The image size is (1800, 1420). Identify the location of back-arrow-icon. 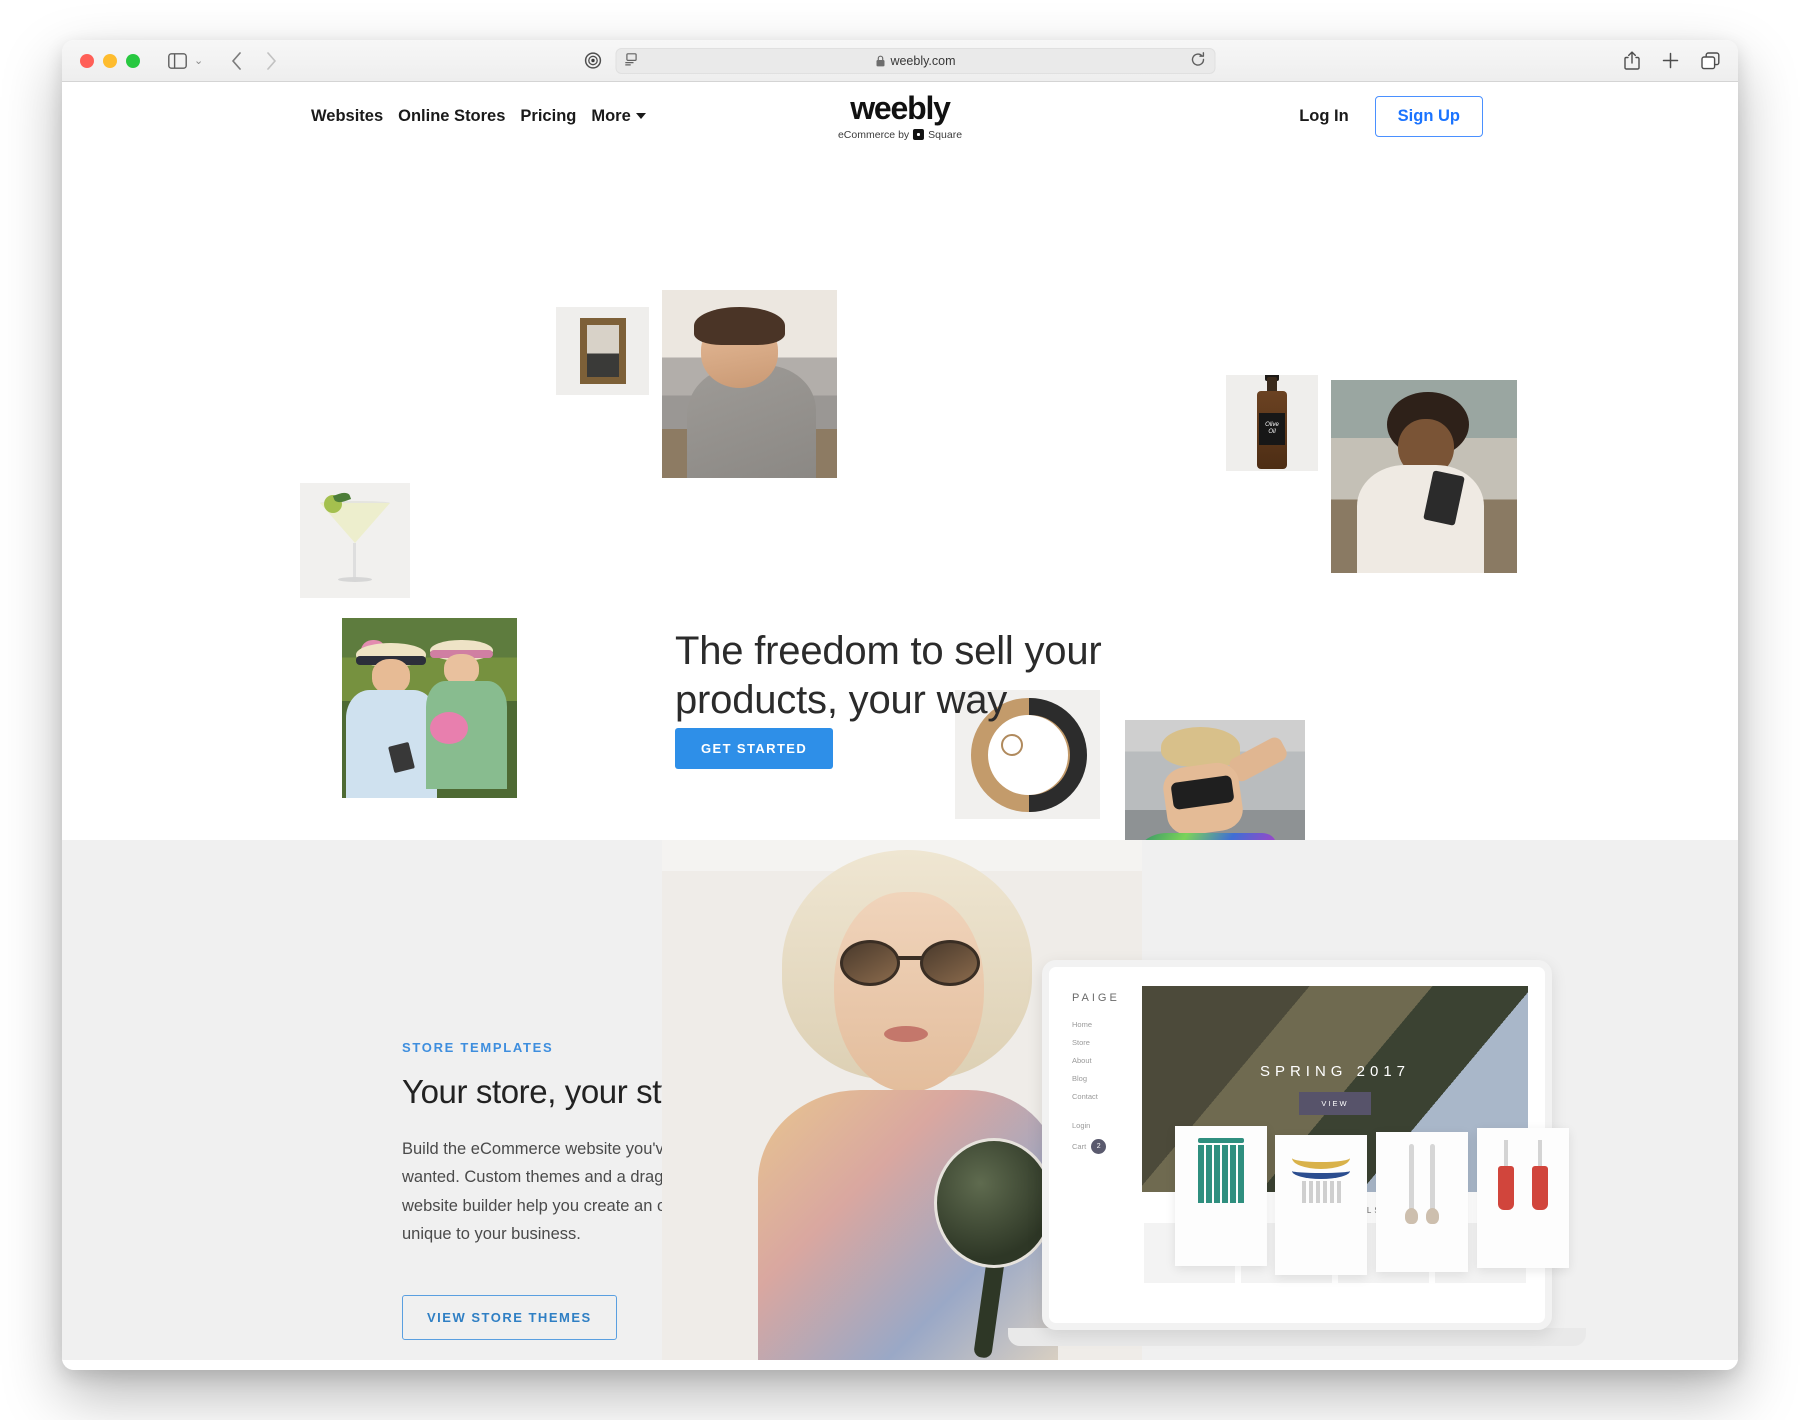
(236, 60).